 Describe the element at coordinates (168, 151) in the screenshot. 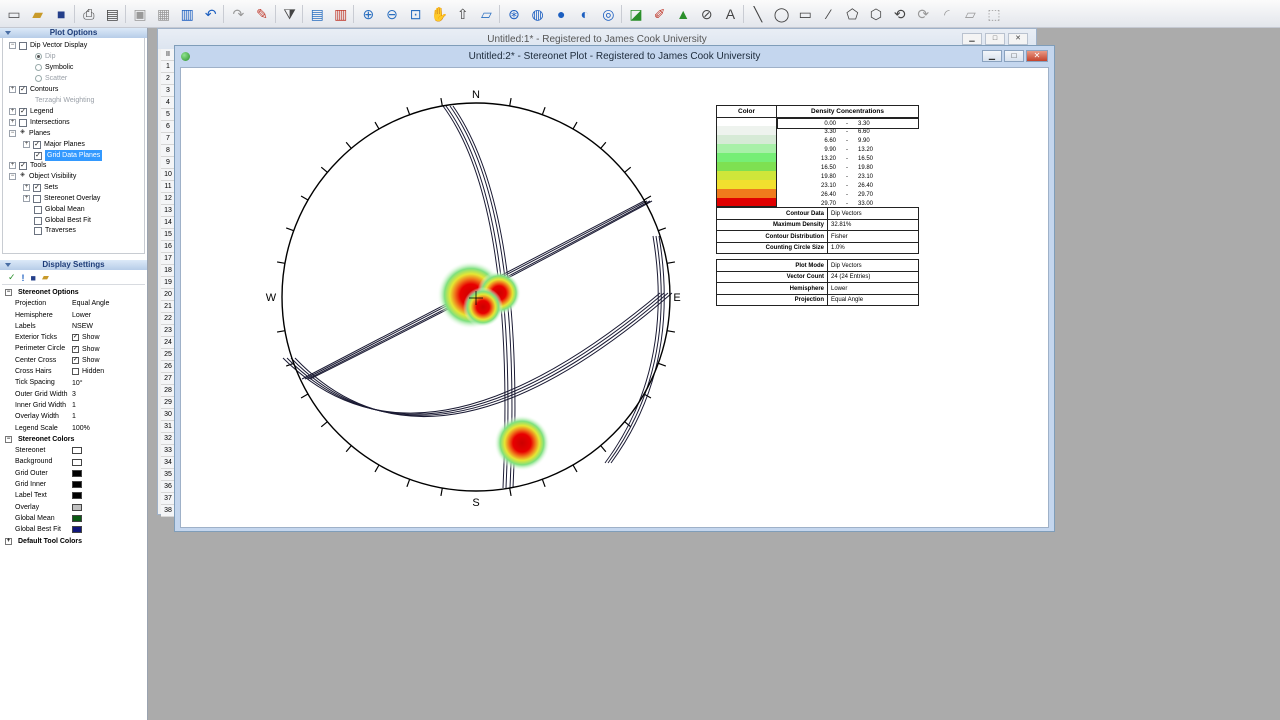

I see `row-number: 8` at that location.